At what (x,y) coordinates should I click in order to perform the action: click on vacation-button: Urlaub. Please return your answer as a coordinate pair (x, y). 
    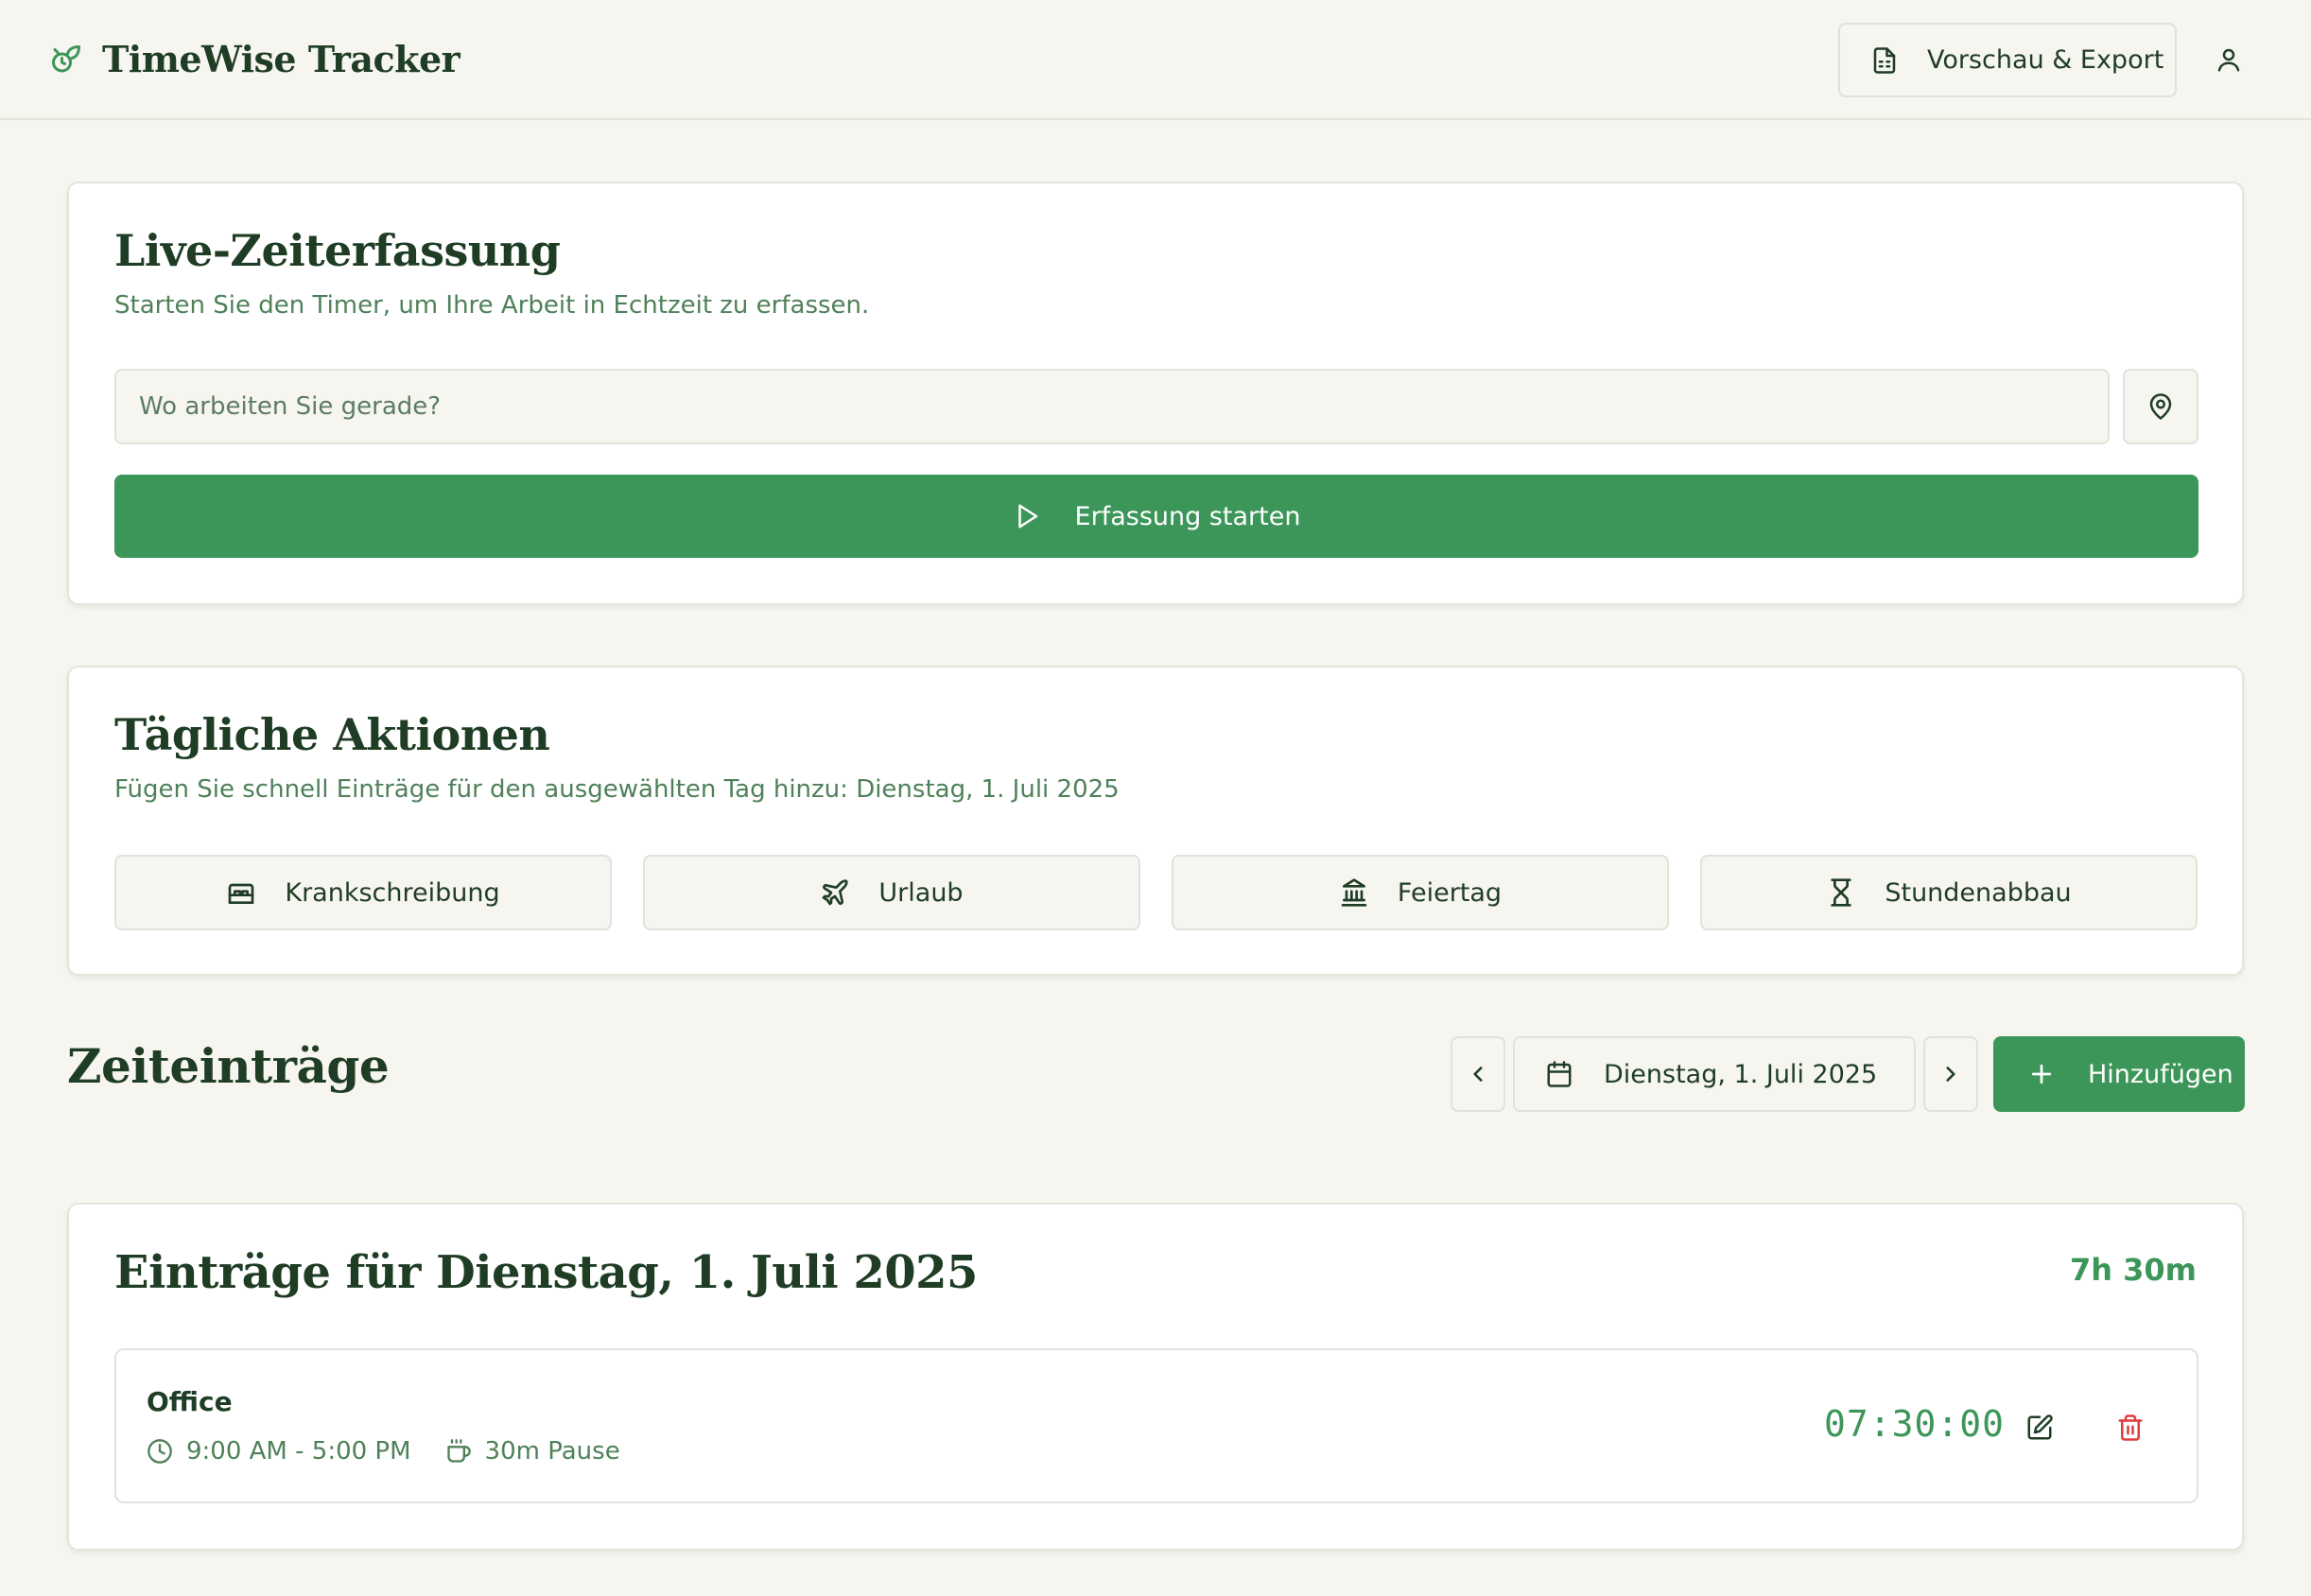
    Looking at the image, I should click on (892, 893).